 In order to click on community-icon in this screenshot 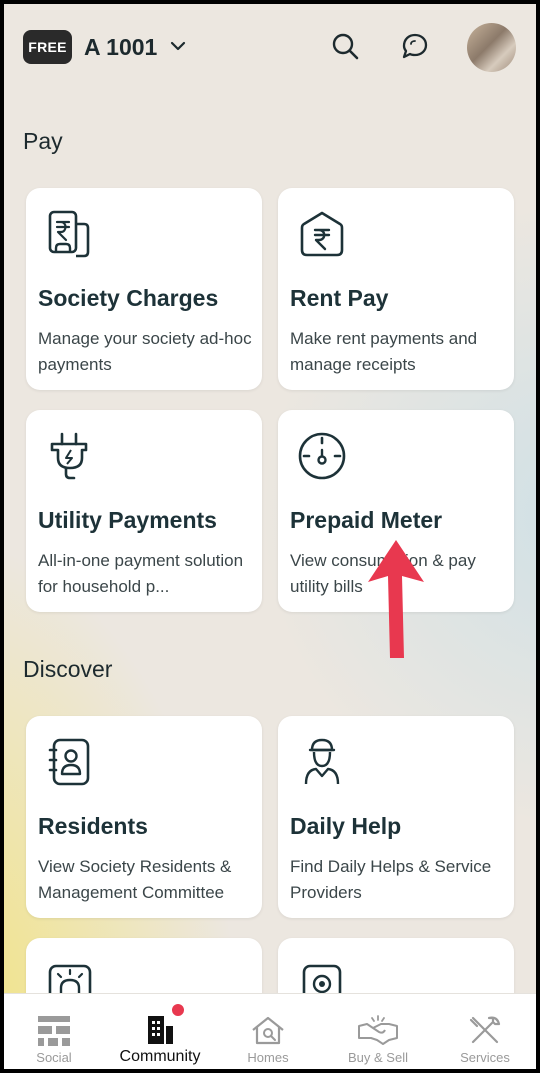, I will do `click(160, 1030)`.